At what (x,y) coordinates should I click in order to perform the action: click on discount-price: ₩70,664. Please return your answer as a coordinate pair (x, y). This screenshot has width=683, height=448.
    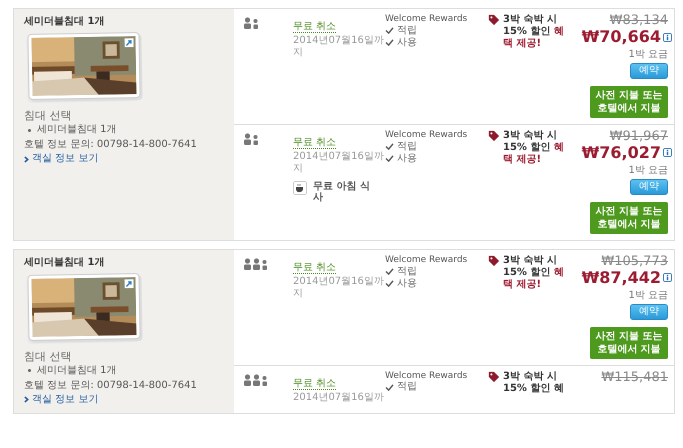
    Looking at the image, I should click on (621, 37).